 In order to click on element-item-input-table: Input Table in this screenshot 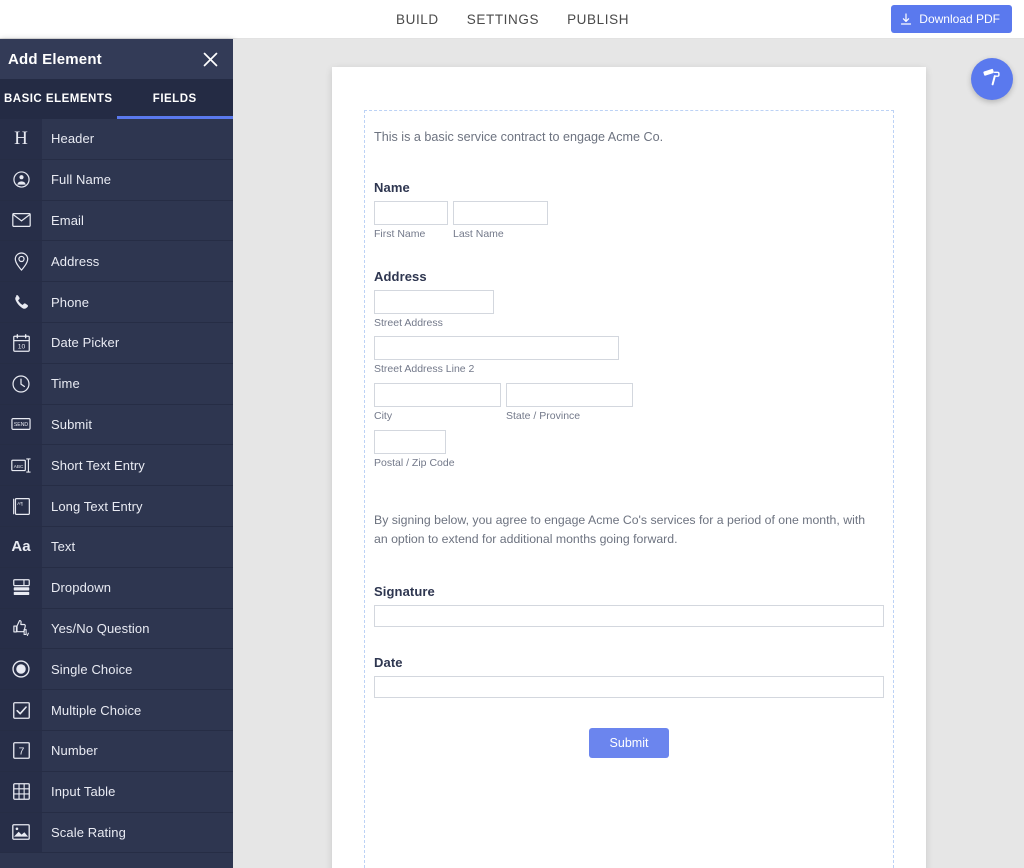, I will do `click(116, 792)`.